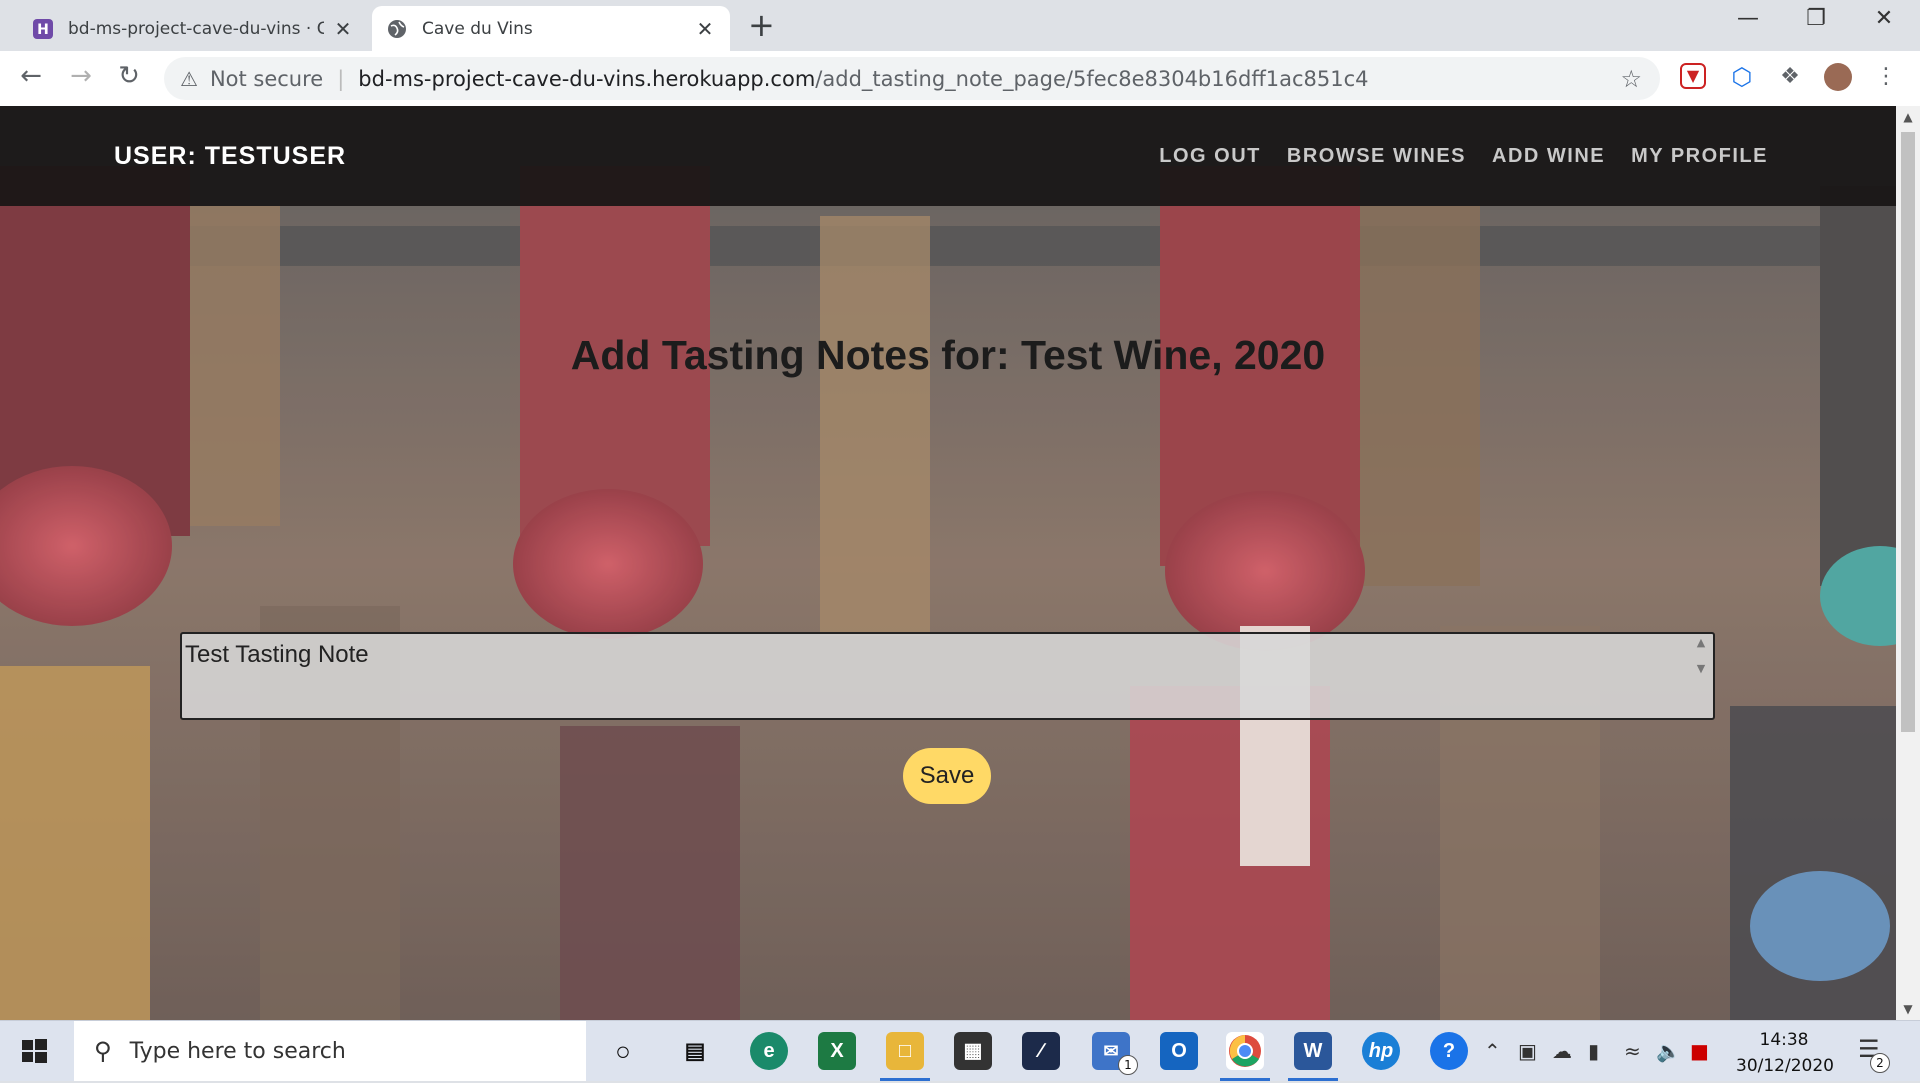  I want to click on volume-icon: 🔈, so click(1668, 1051).